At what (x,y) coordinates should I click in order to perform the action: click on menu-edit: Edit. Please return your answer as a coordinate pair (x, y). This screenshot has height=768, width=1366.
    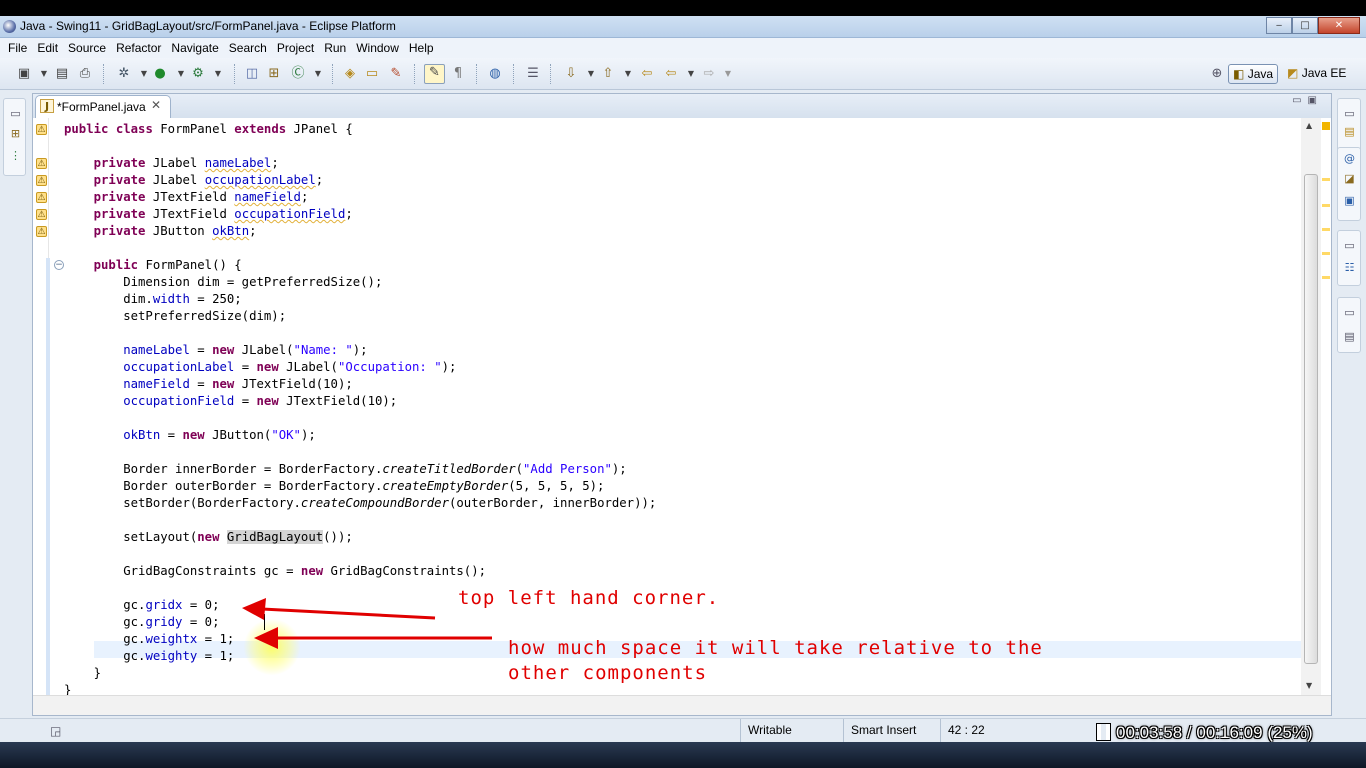
    Looking at the image, I should click on (47, 48).